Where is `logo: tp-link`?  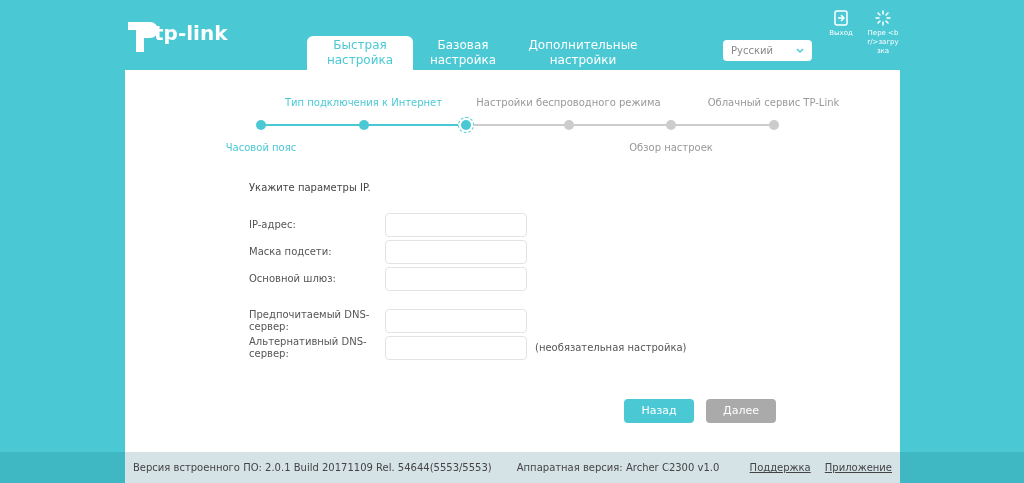 logo: tp-link is located at coordinates (176, 36).